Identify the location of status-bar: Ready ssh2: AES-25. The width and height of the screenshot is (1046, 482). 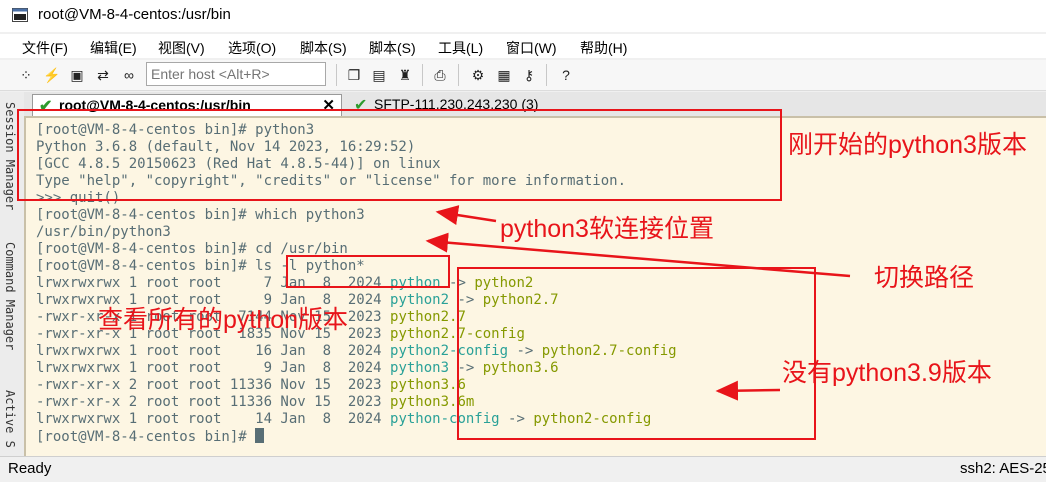
(523, 469).